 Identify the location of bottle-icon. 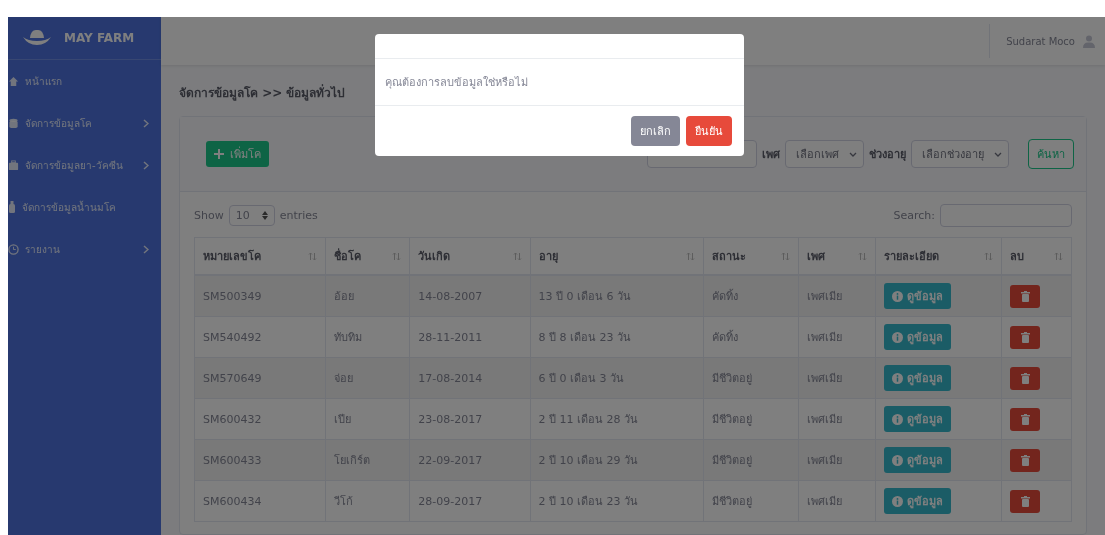
(12, 207).